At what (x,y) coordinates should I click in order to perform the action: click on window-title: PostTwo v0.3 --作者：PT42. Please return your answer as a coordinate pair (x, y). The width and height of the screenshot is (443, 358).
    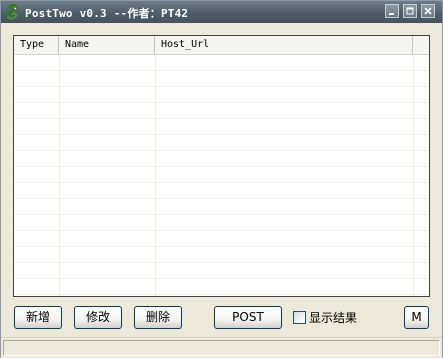
    Looking at the image, I should click on (107, 13).